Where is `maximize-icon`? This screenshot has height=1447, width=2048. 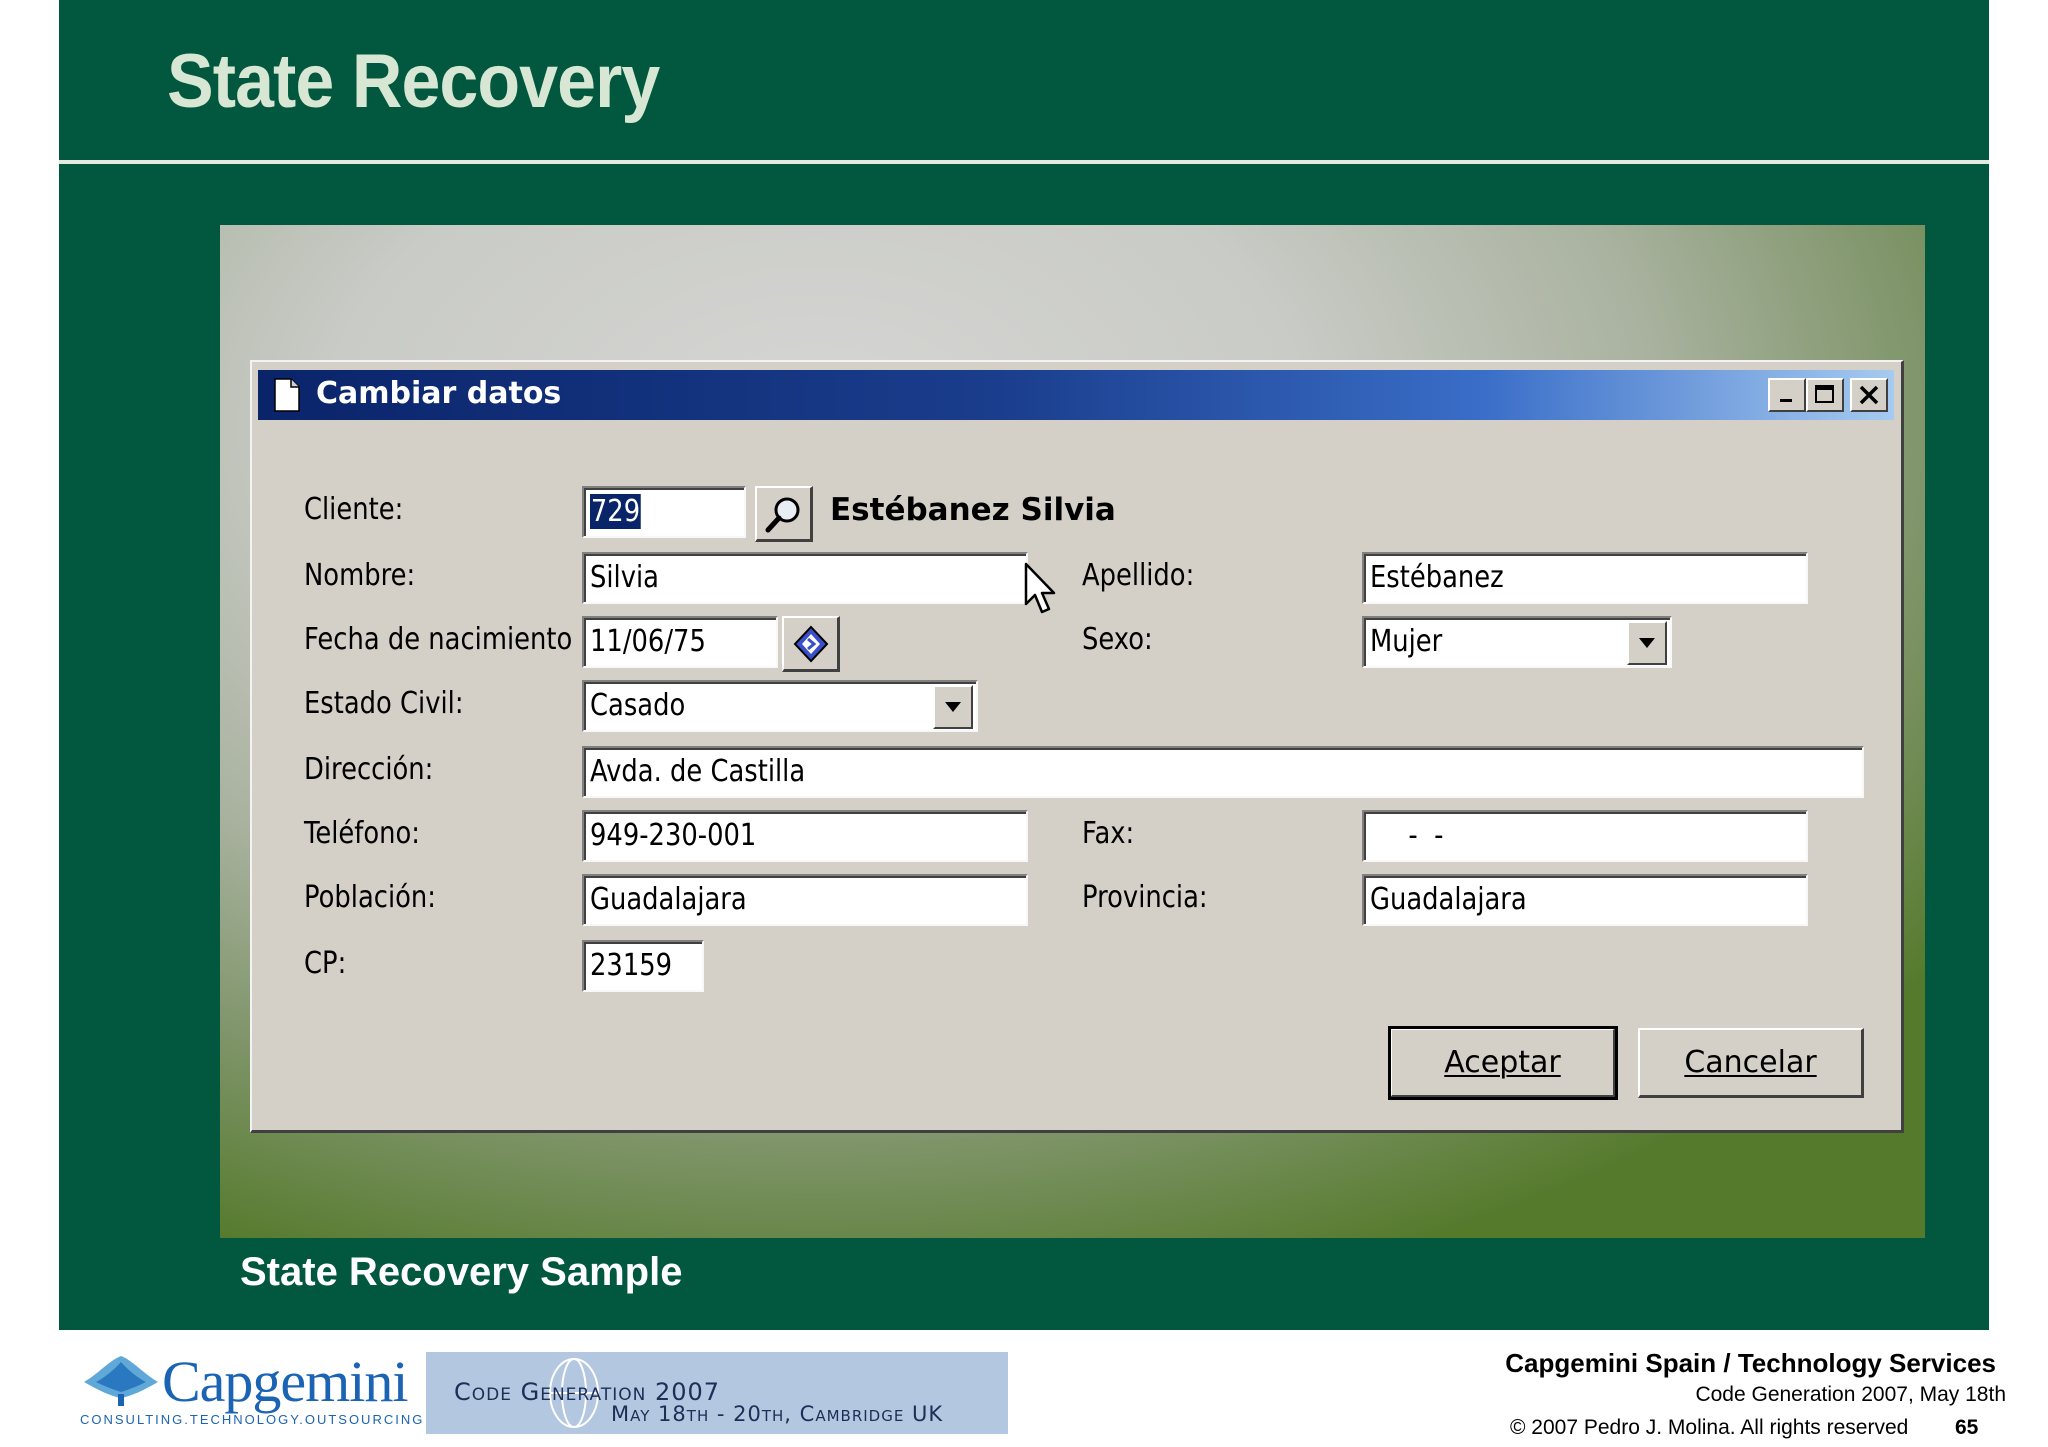
maximize-icon is located at coordinates (1824, 394).